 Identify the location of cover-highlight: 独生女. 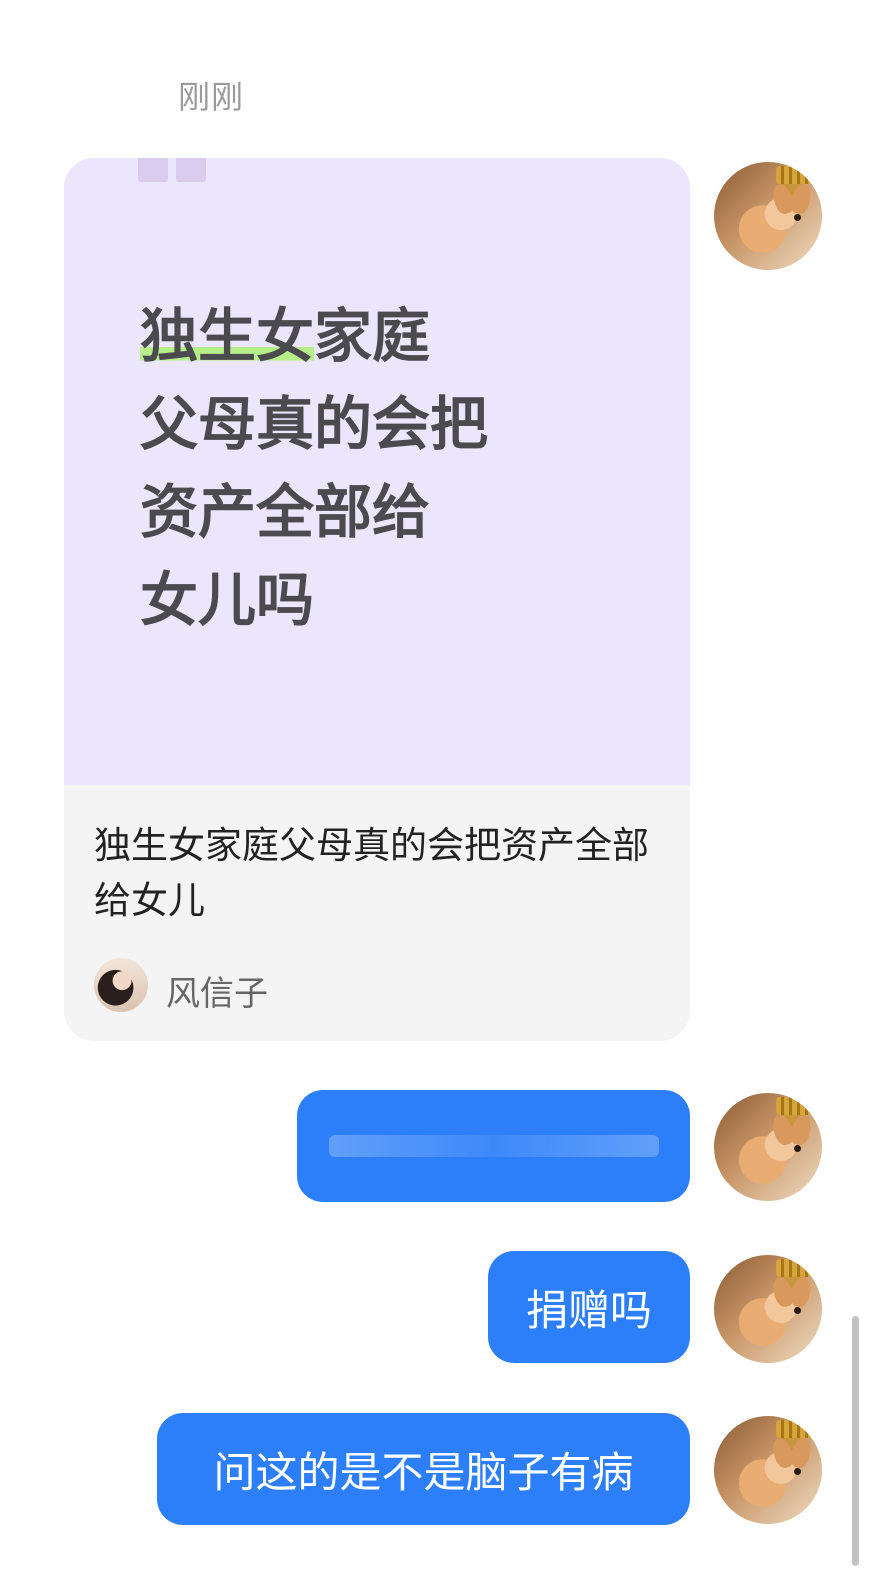
(227, 336).